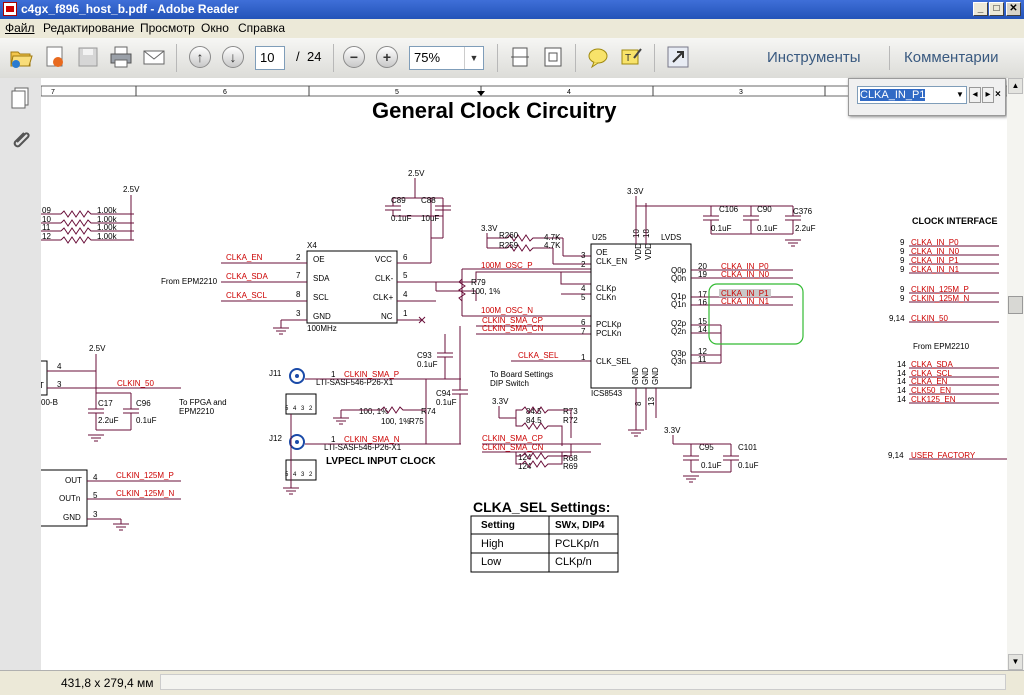  Describe the element at coordinates (387, 316) in the screenshot. I see `svg-text: NC` at that location.